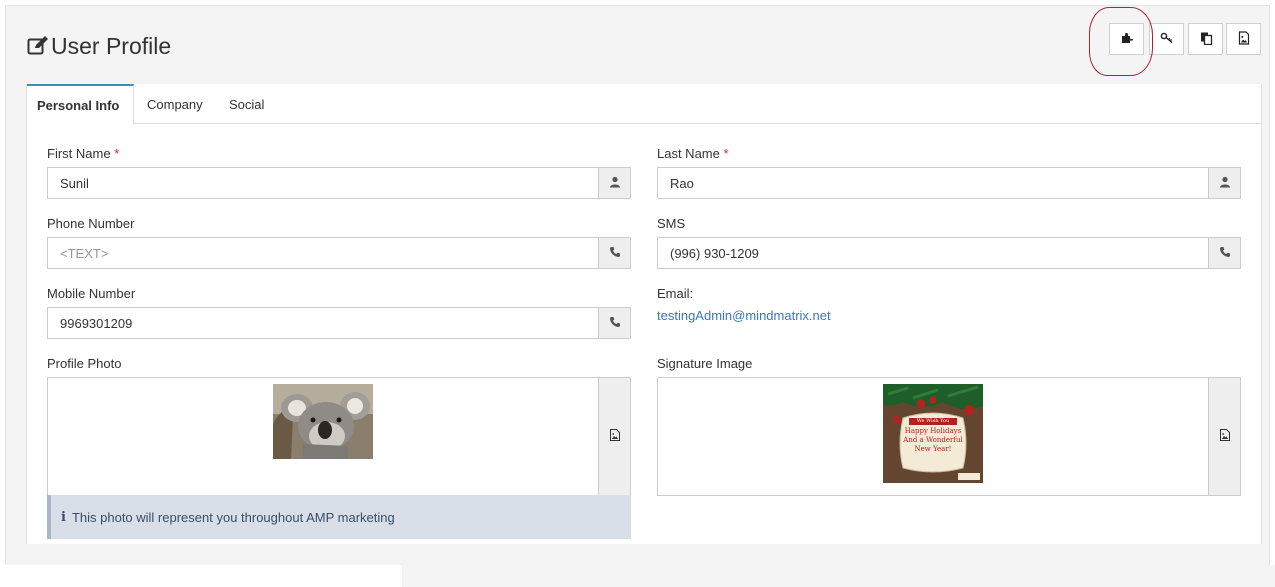  I want to click on info-icon: i, so click(63, 517).